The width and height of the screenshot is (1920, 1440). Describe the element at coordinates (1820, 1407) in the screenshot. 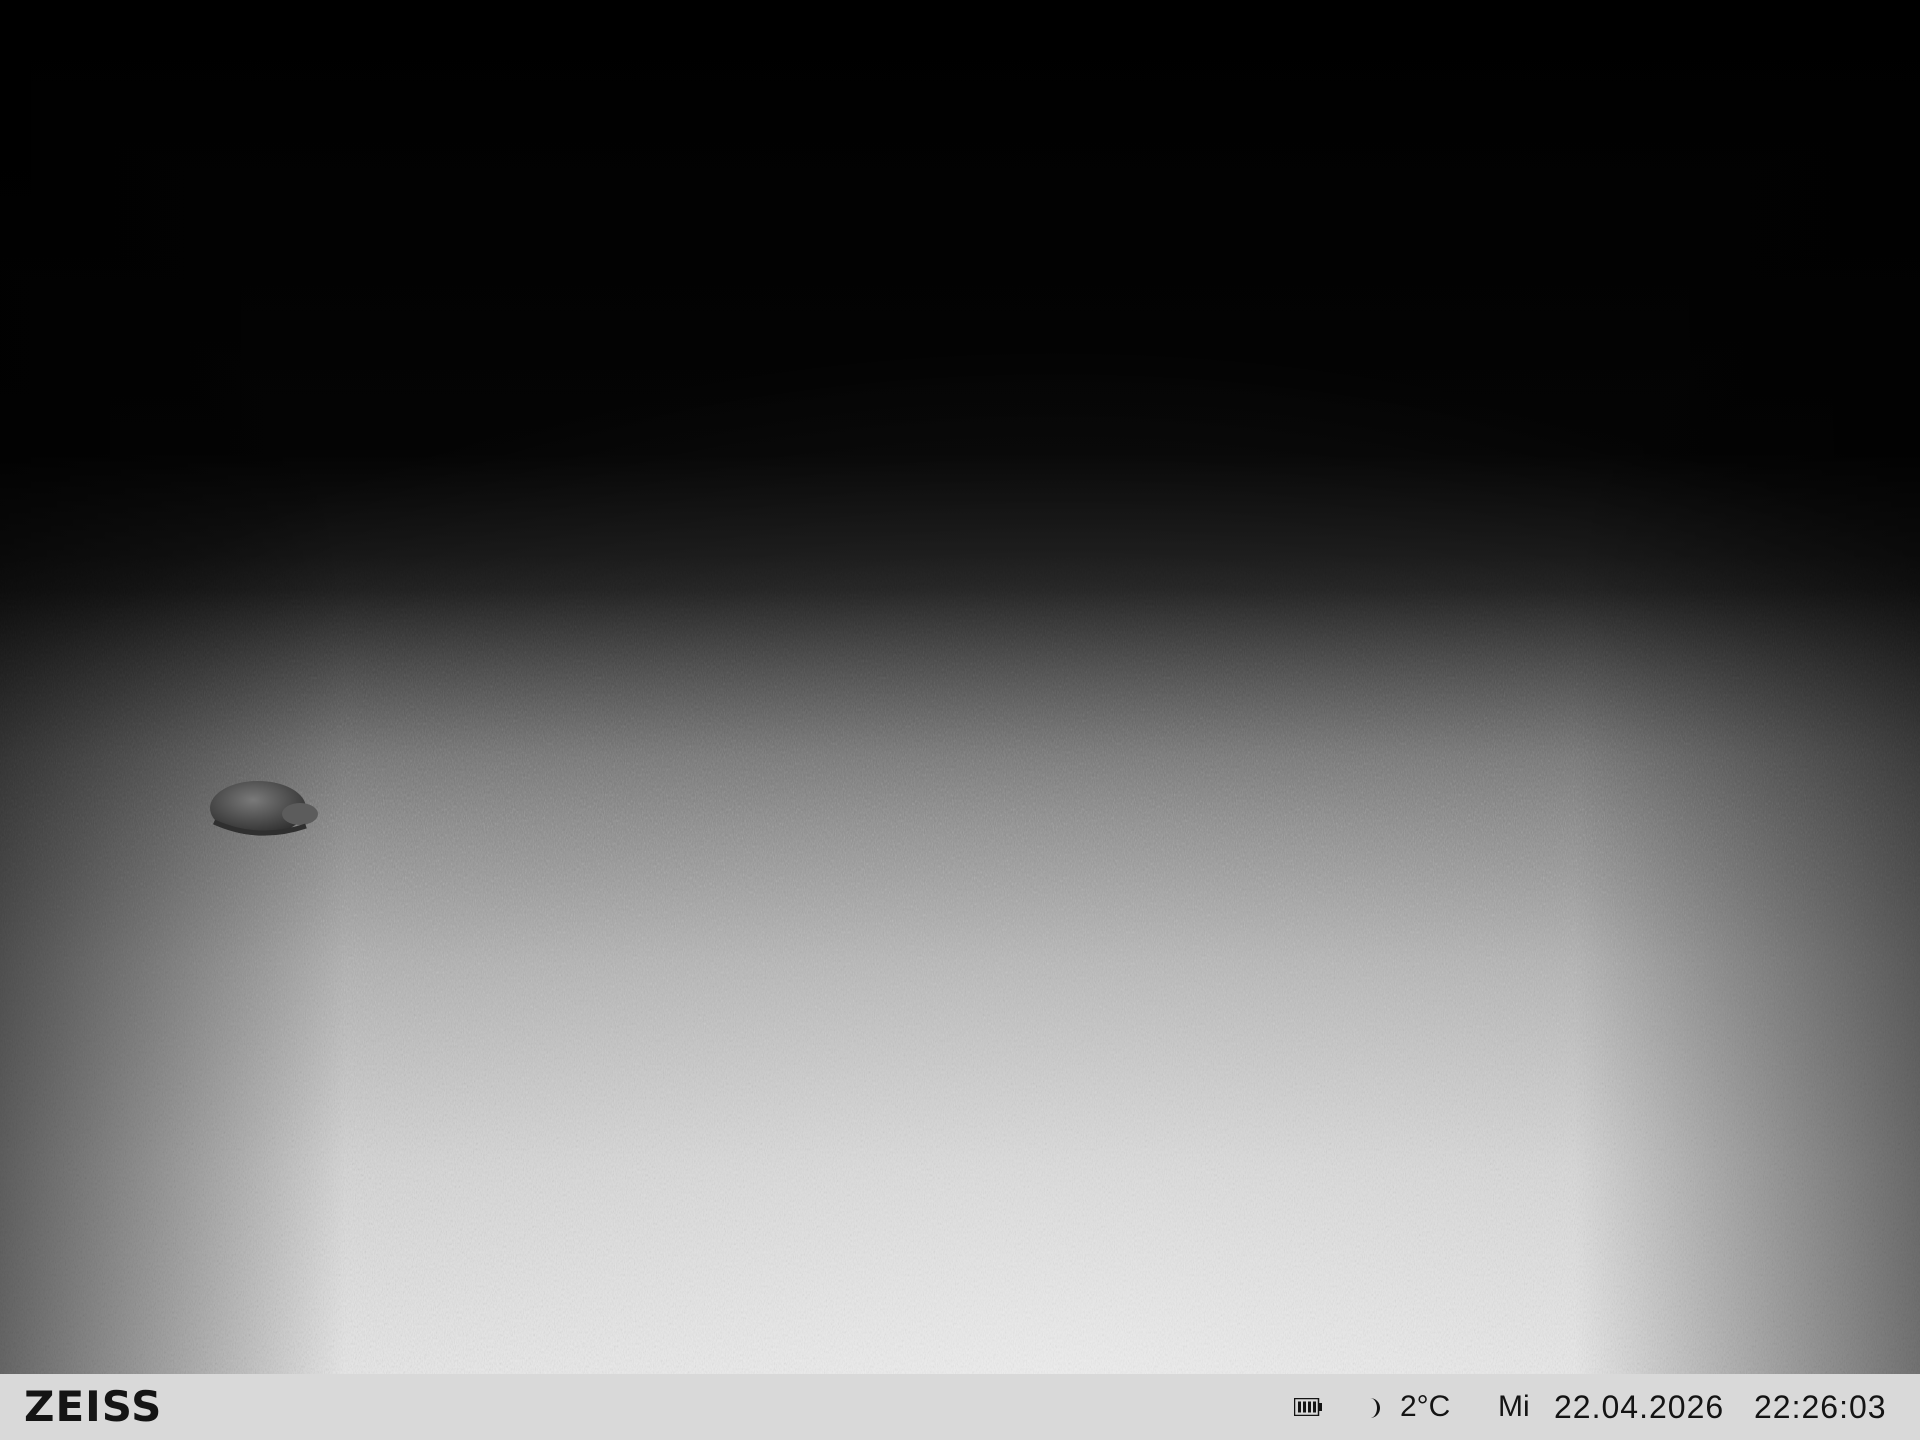

I see `time-stamp: 22:26:03` at that location.